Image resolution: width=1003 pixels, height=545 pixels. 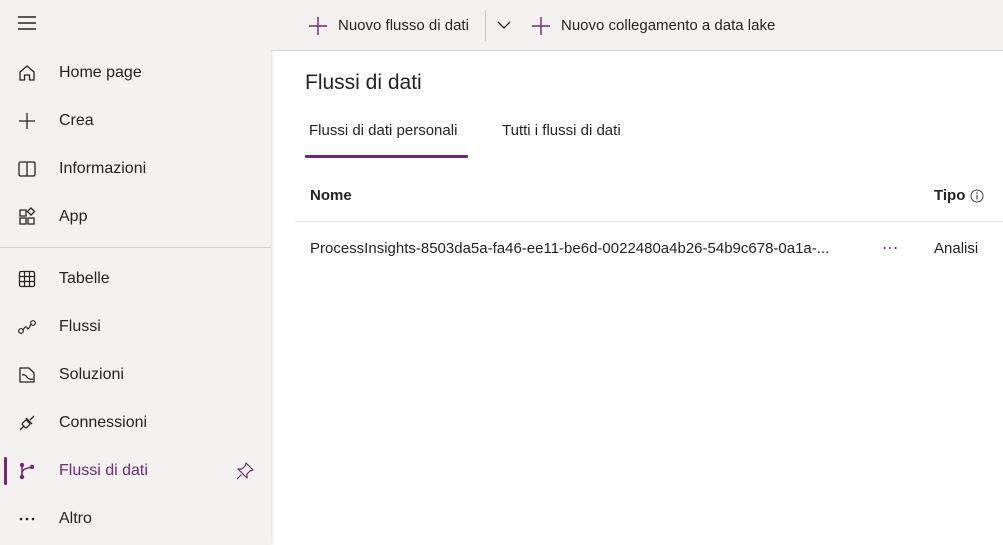 I want to click on nav-item-label: Home page, so click(x=100, y=72).